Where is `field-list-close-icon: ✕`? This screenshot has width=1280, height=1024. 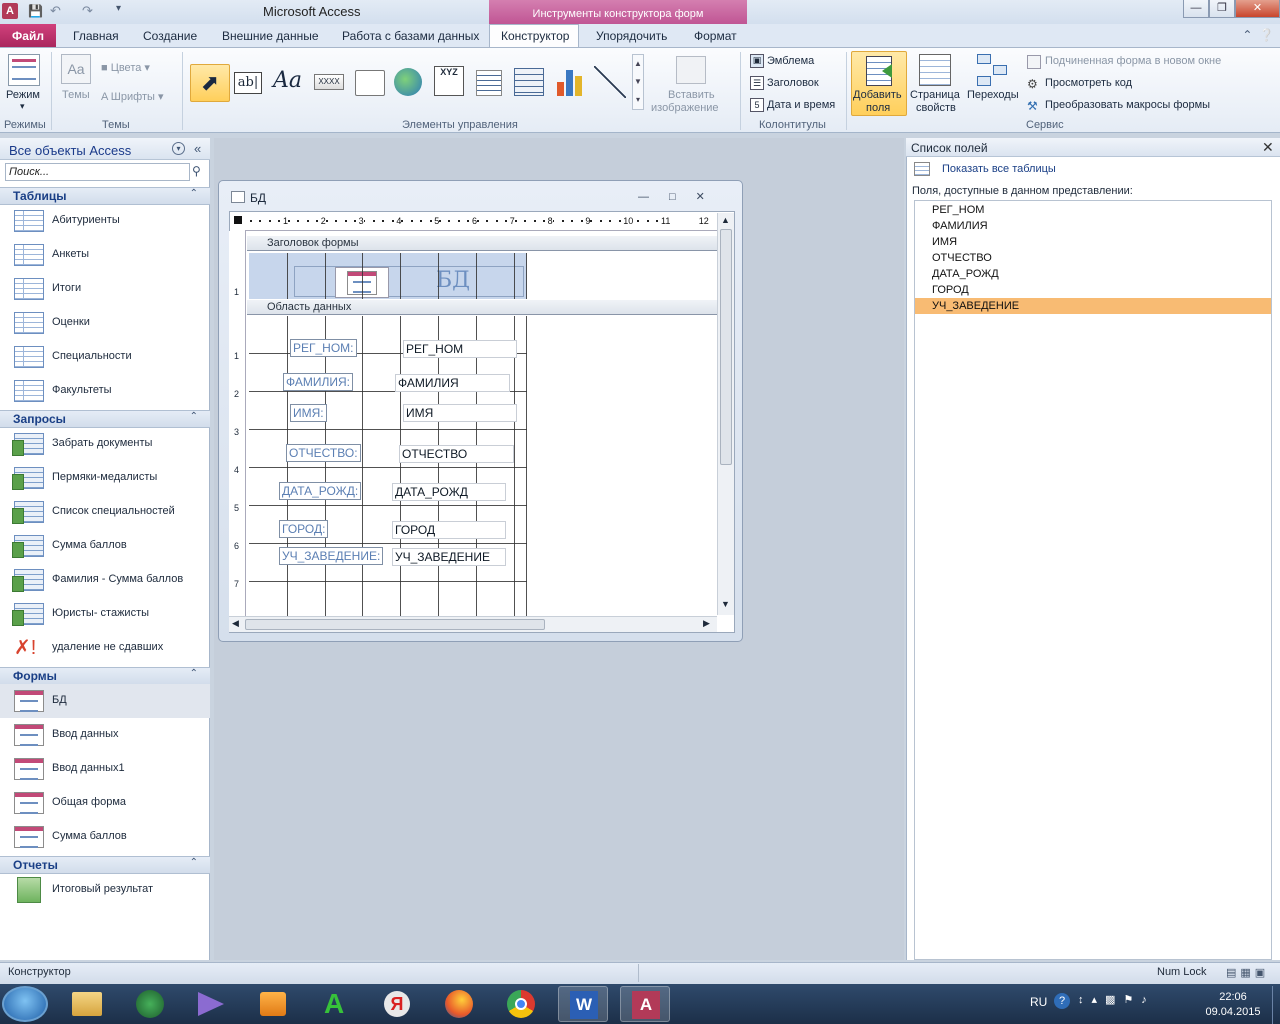
field-list-close-icon: ✕ is located at coordinates (1268, 147).